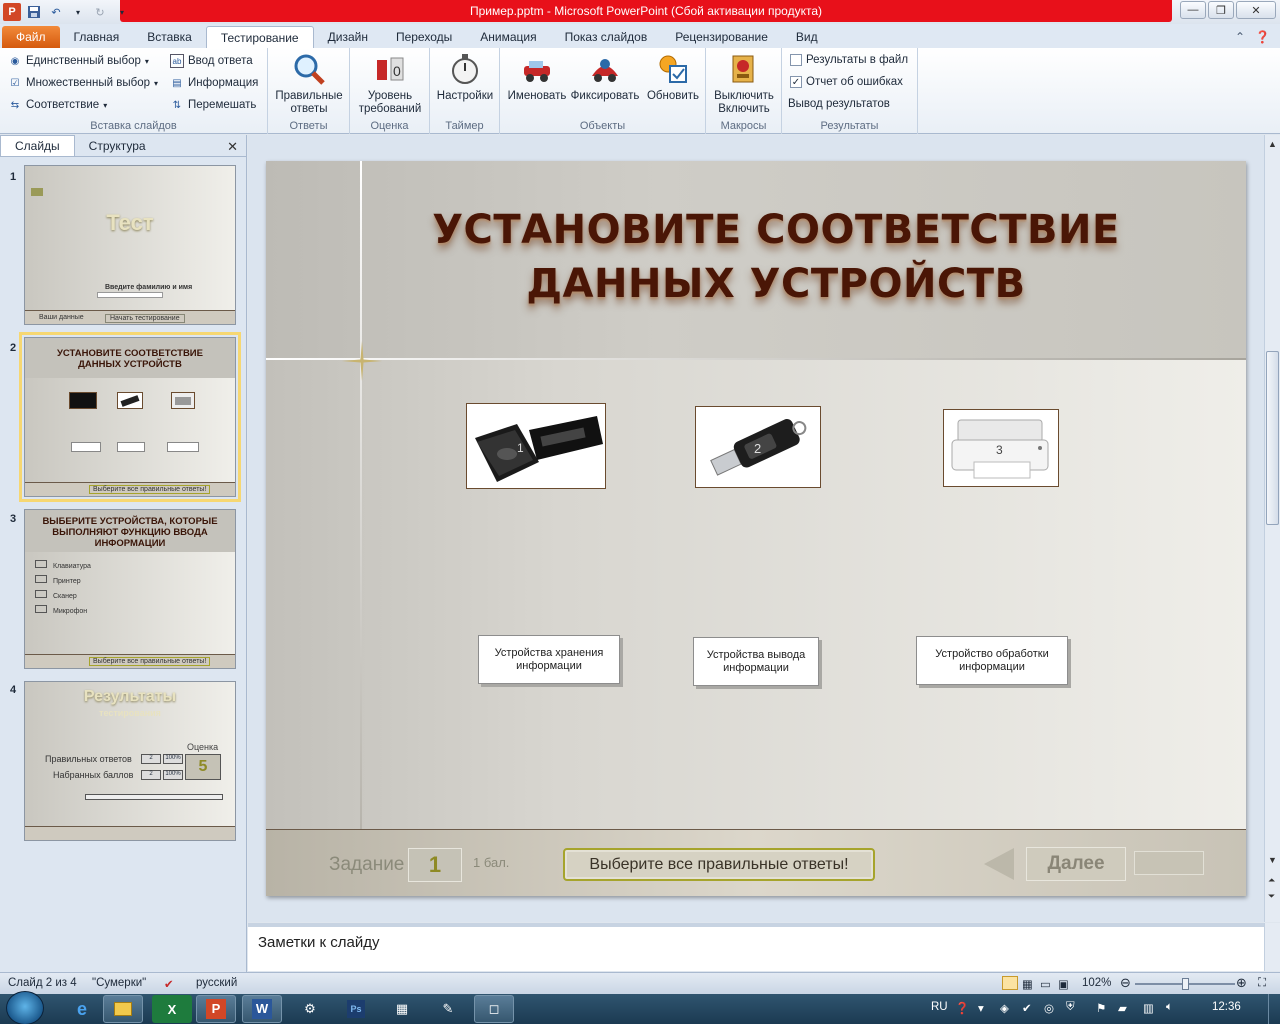  Describe the element at coordinates (846, 82) in the screenshot. I see `error-report-checkbox: ✓ Отчет об ошибках` at that location.